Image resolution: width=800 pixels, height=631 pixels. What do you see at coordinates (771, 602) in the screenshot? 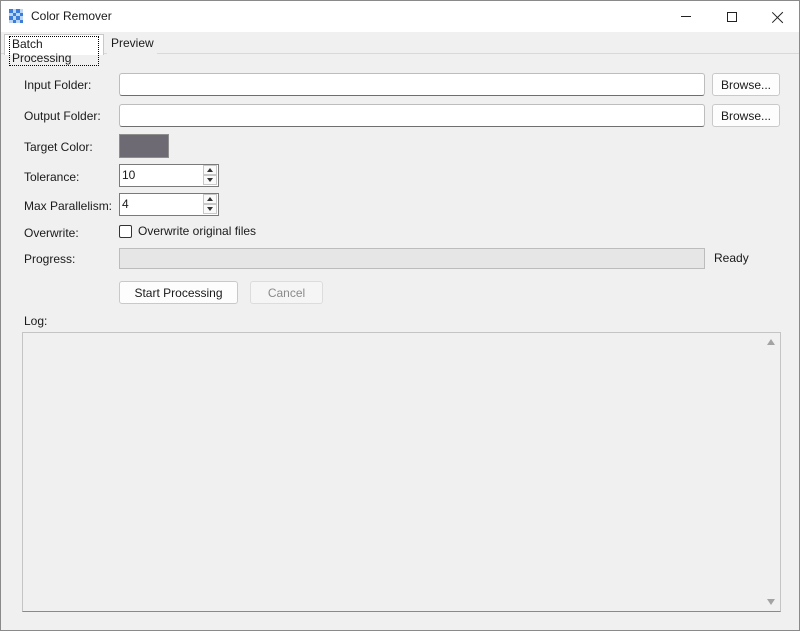
I see `scroll-down-icon` at bounding box center [771, 602].